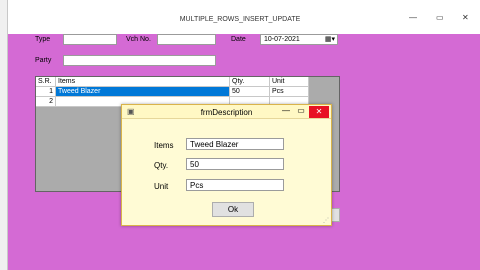 This screenshot has width=480, height=270. I want to click on date-value: 10-07-2021, so click(282, 39).